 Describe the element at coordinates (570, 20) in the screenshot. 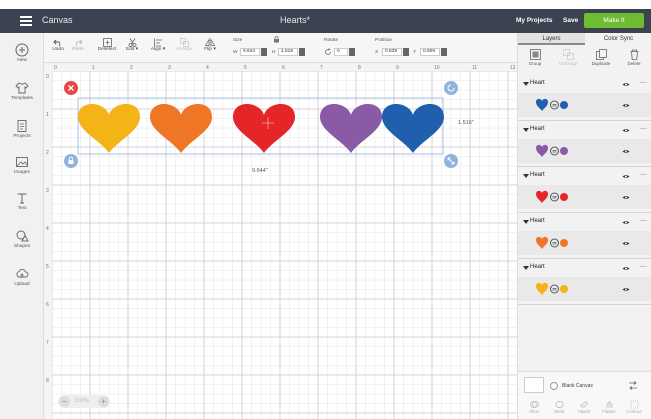

I see `save-link: Save` at that location.